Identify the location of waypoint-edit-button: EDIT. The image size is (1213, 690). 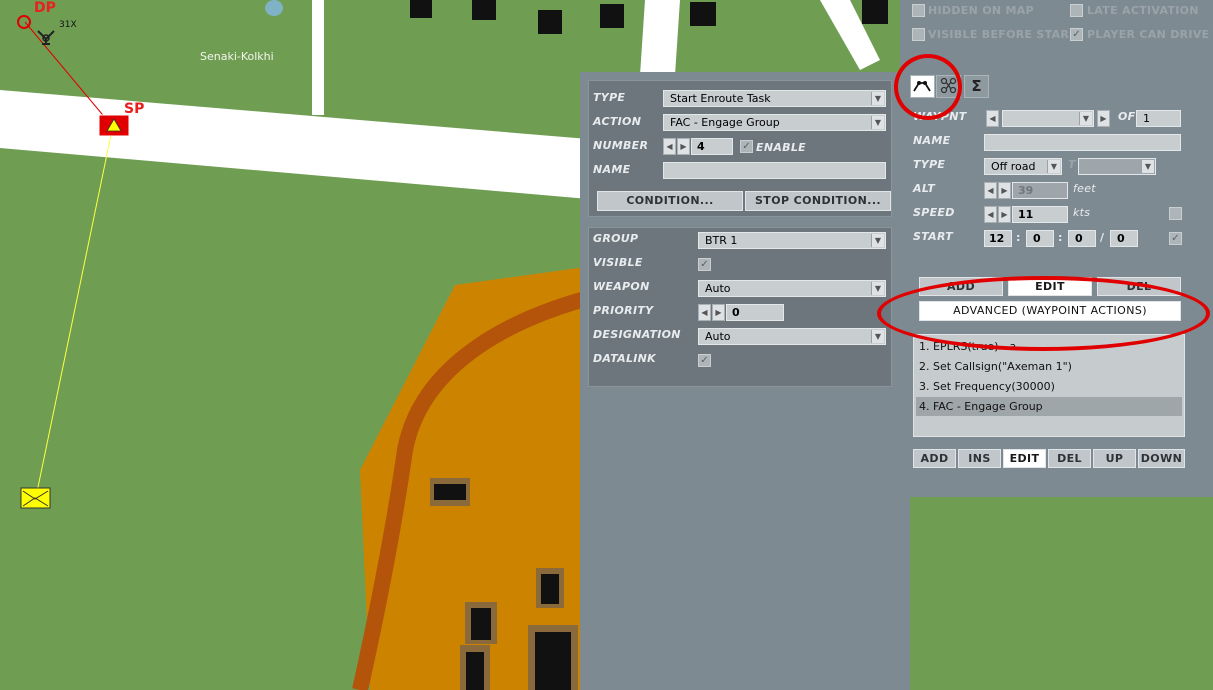
(1050, 286).